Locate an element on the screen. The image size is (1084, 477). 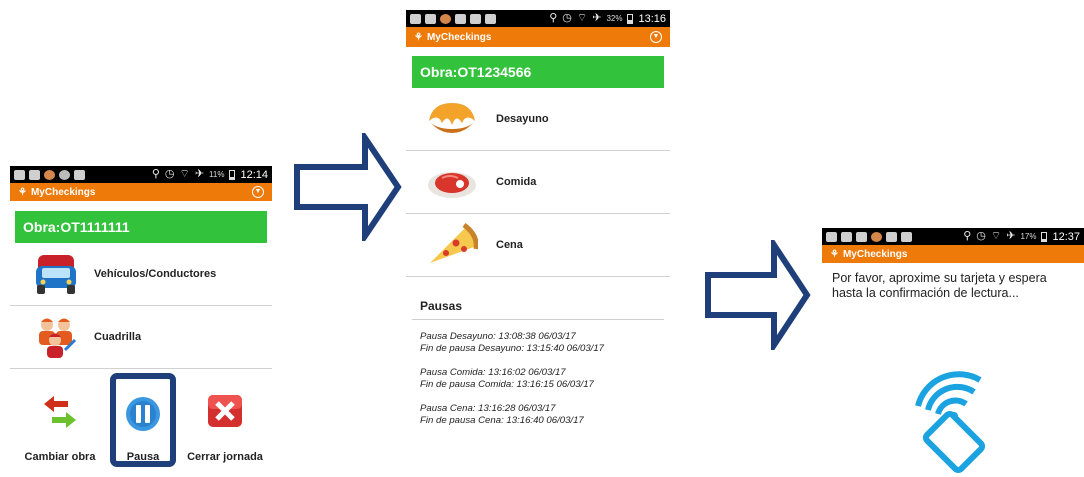
log-entry: Pausa Comida: 13:16:02 06/03/17 is located at coordinates (493, 372).